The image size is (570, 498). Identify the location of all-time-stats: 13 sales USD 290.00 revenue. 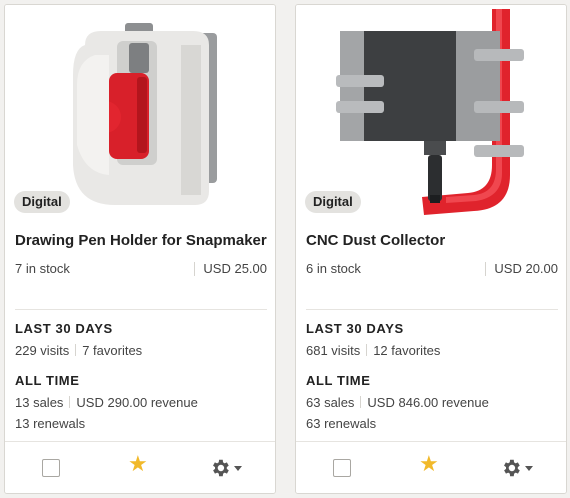
(106, 402).